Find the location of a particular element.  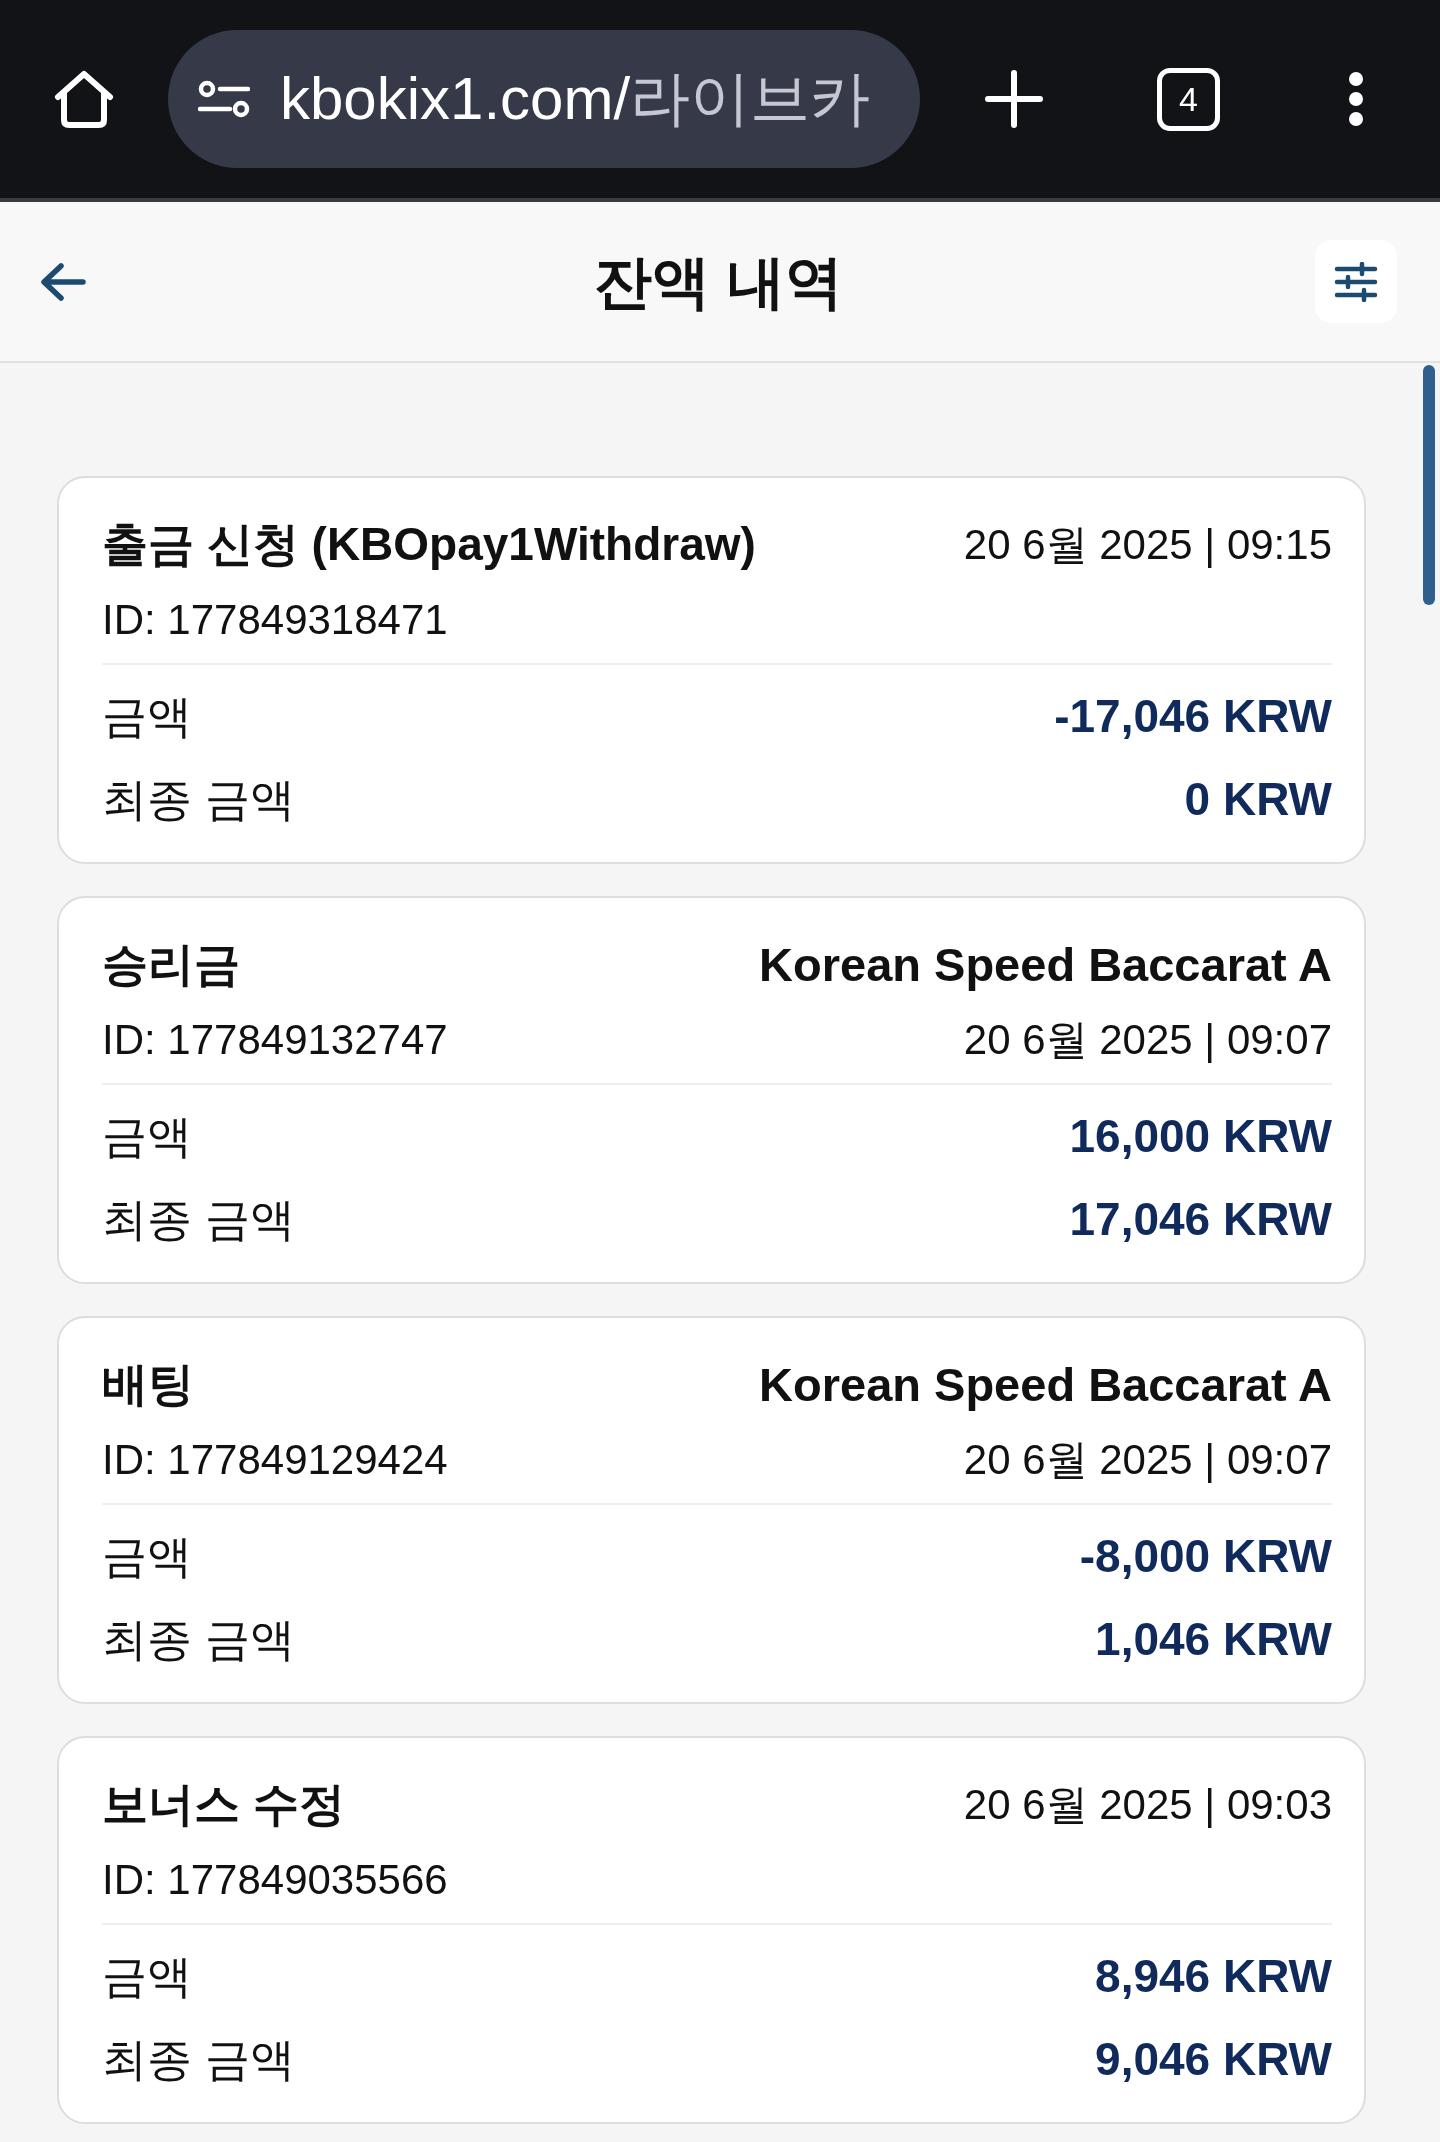

filter-button is located at coordinates (1356, 281).